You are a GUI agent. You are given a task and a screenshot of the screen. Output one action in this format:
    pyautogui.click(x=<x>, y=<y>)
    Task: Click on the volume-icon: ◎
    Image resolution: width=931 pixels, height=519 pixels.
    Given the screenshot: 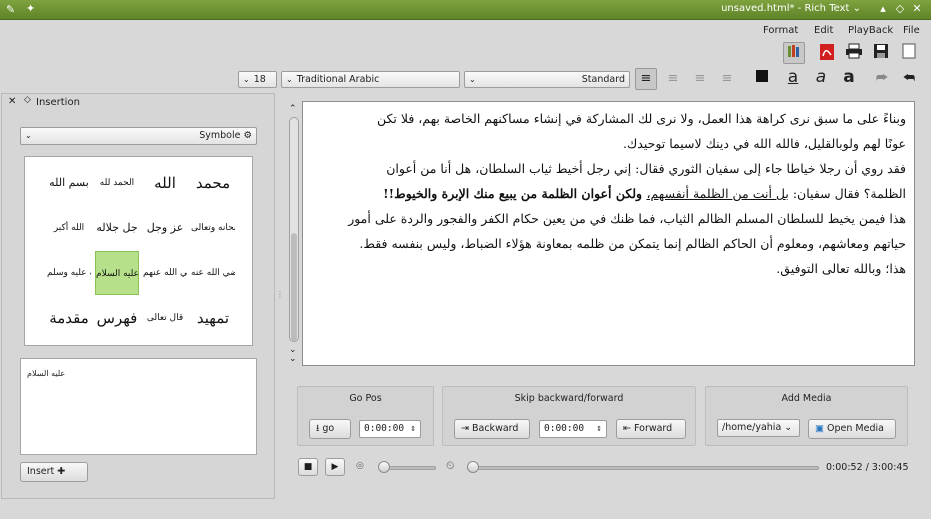 What is the action you would take?
    pyautogui.click(x=360, y=466)
    